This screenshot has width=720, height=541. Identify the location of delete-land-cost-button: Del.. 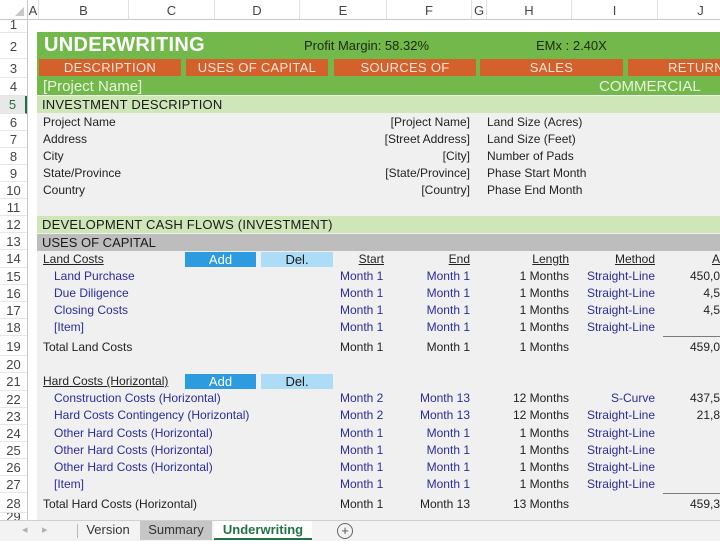
(297, 259).